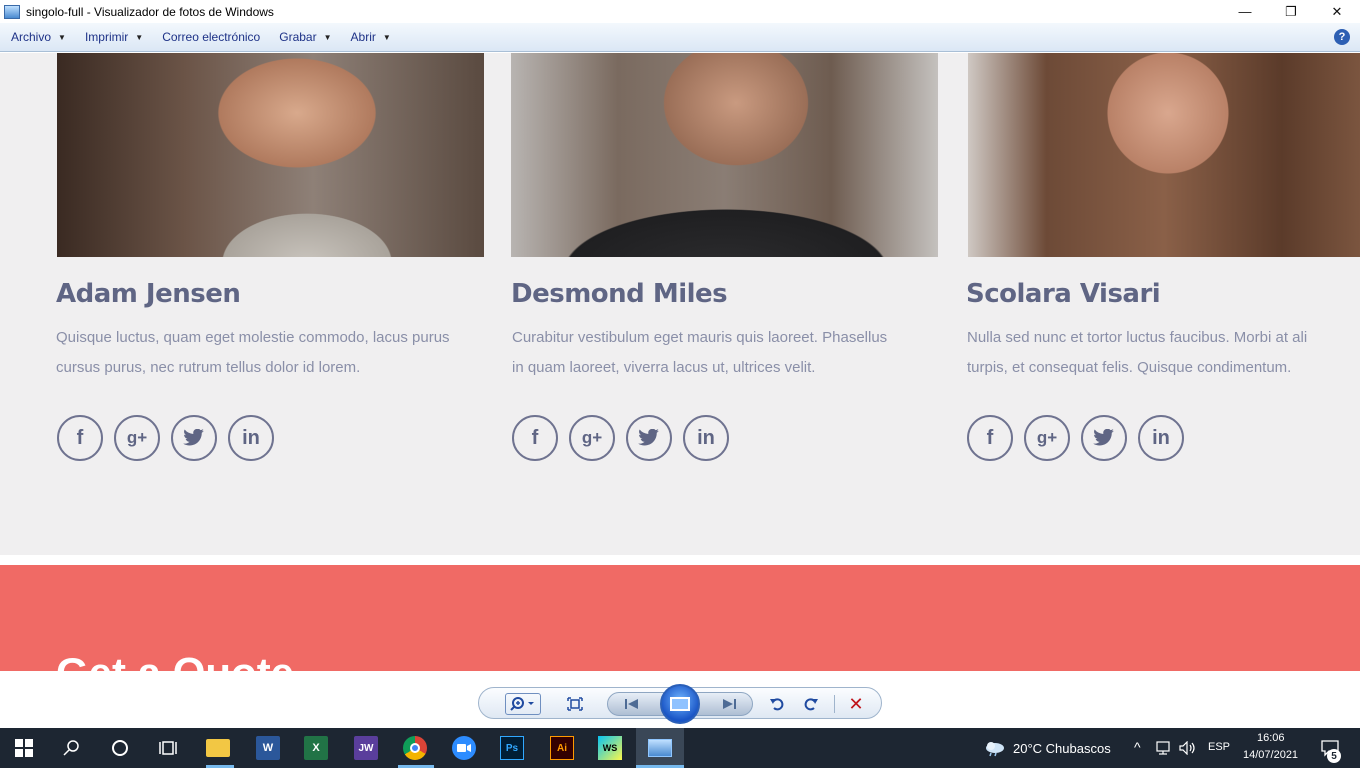  What do you see at coordinates (1245, 11) in the screenshot?
I see `minimize-button: —` at bounding box center [1245, 11].